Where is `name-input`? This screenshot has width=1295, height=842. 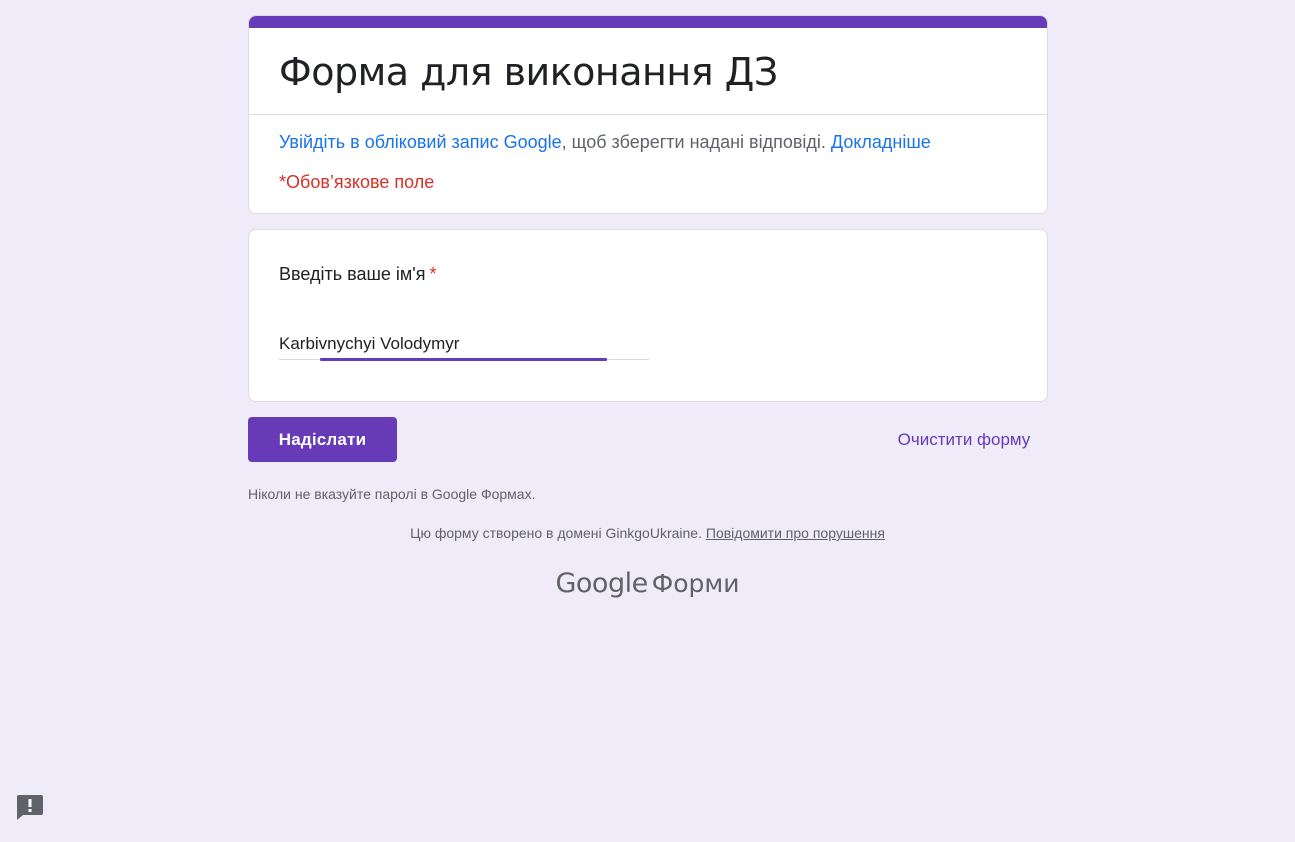 name-input is located at coordinates (464, 344).